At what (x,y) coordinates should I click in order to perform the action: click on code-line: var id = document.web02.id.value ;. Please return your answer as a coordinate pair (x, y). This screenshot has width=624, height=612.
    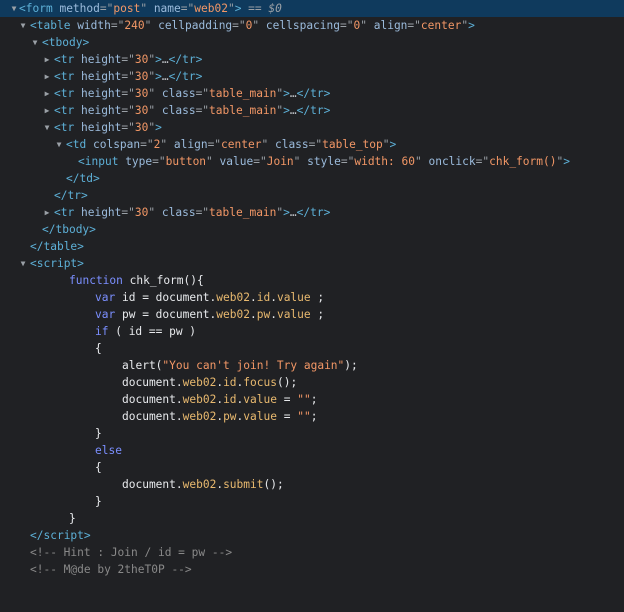
    Looking at the image, I should click on (210, 297).